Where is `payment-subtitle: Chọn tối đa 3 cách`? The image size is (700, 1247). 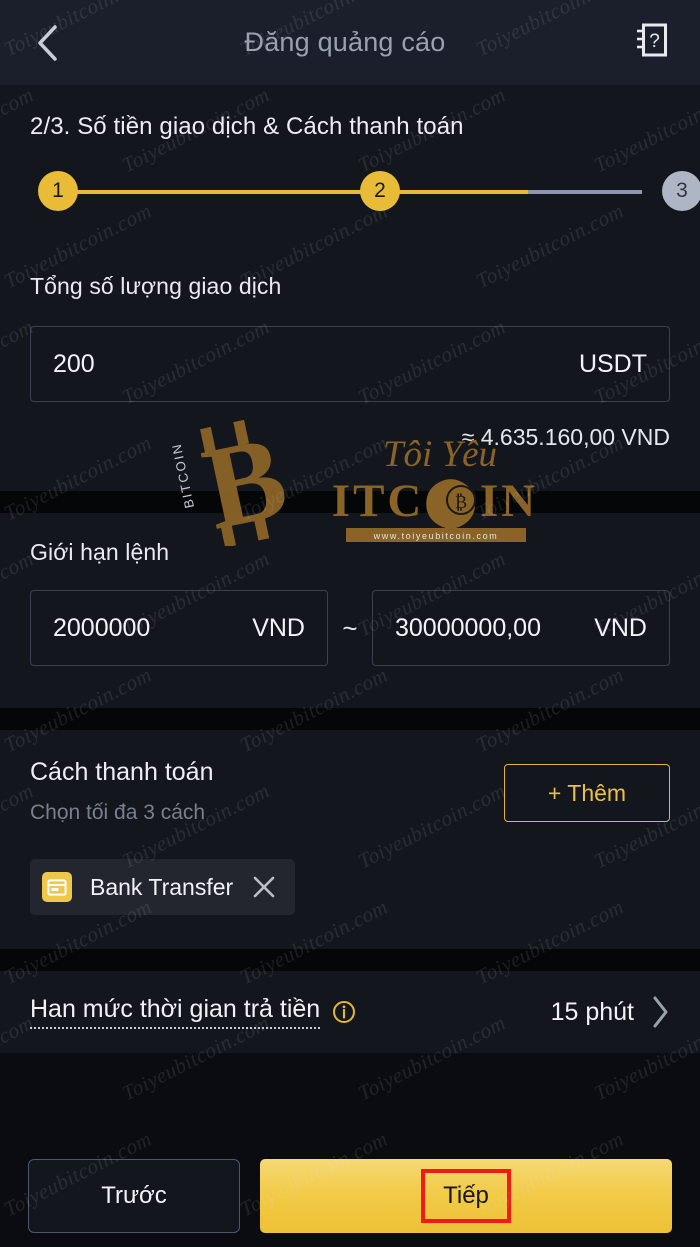 payment-subtitle: Chọn tối đa 3 cách is located at coordinates (118, 812).